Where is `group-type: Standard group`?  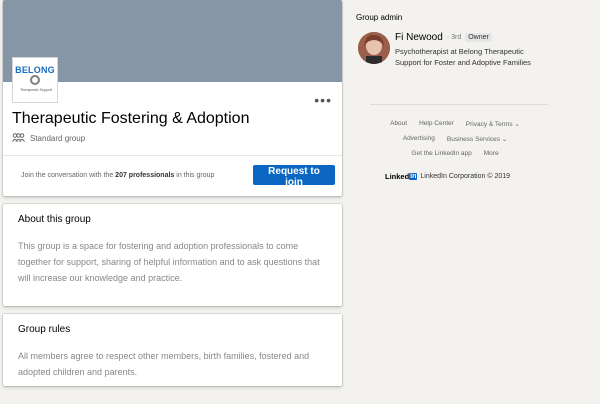
group-type: Standard group is located at coordinates (48, 138).